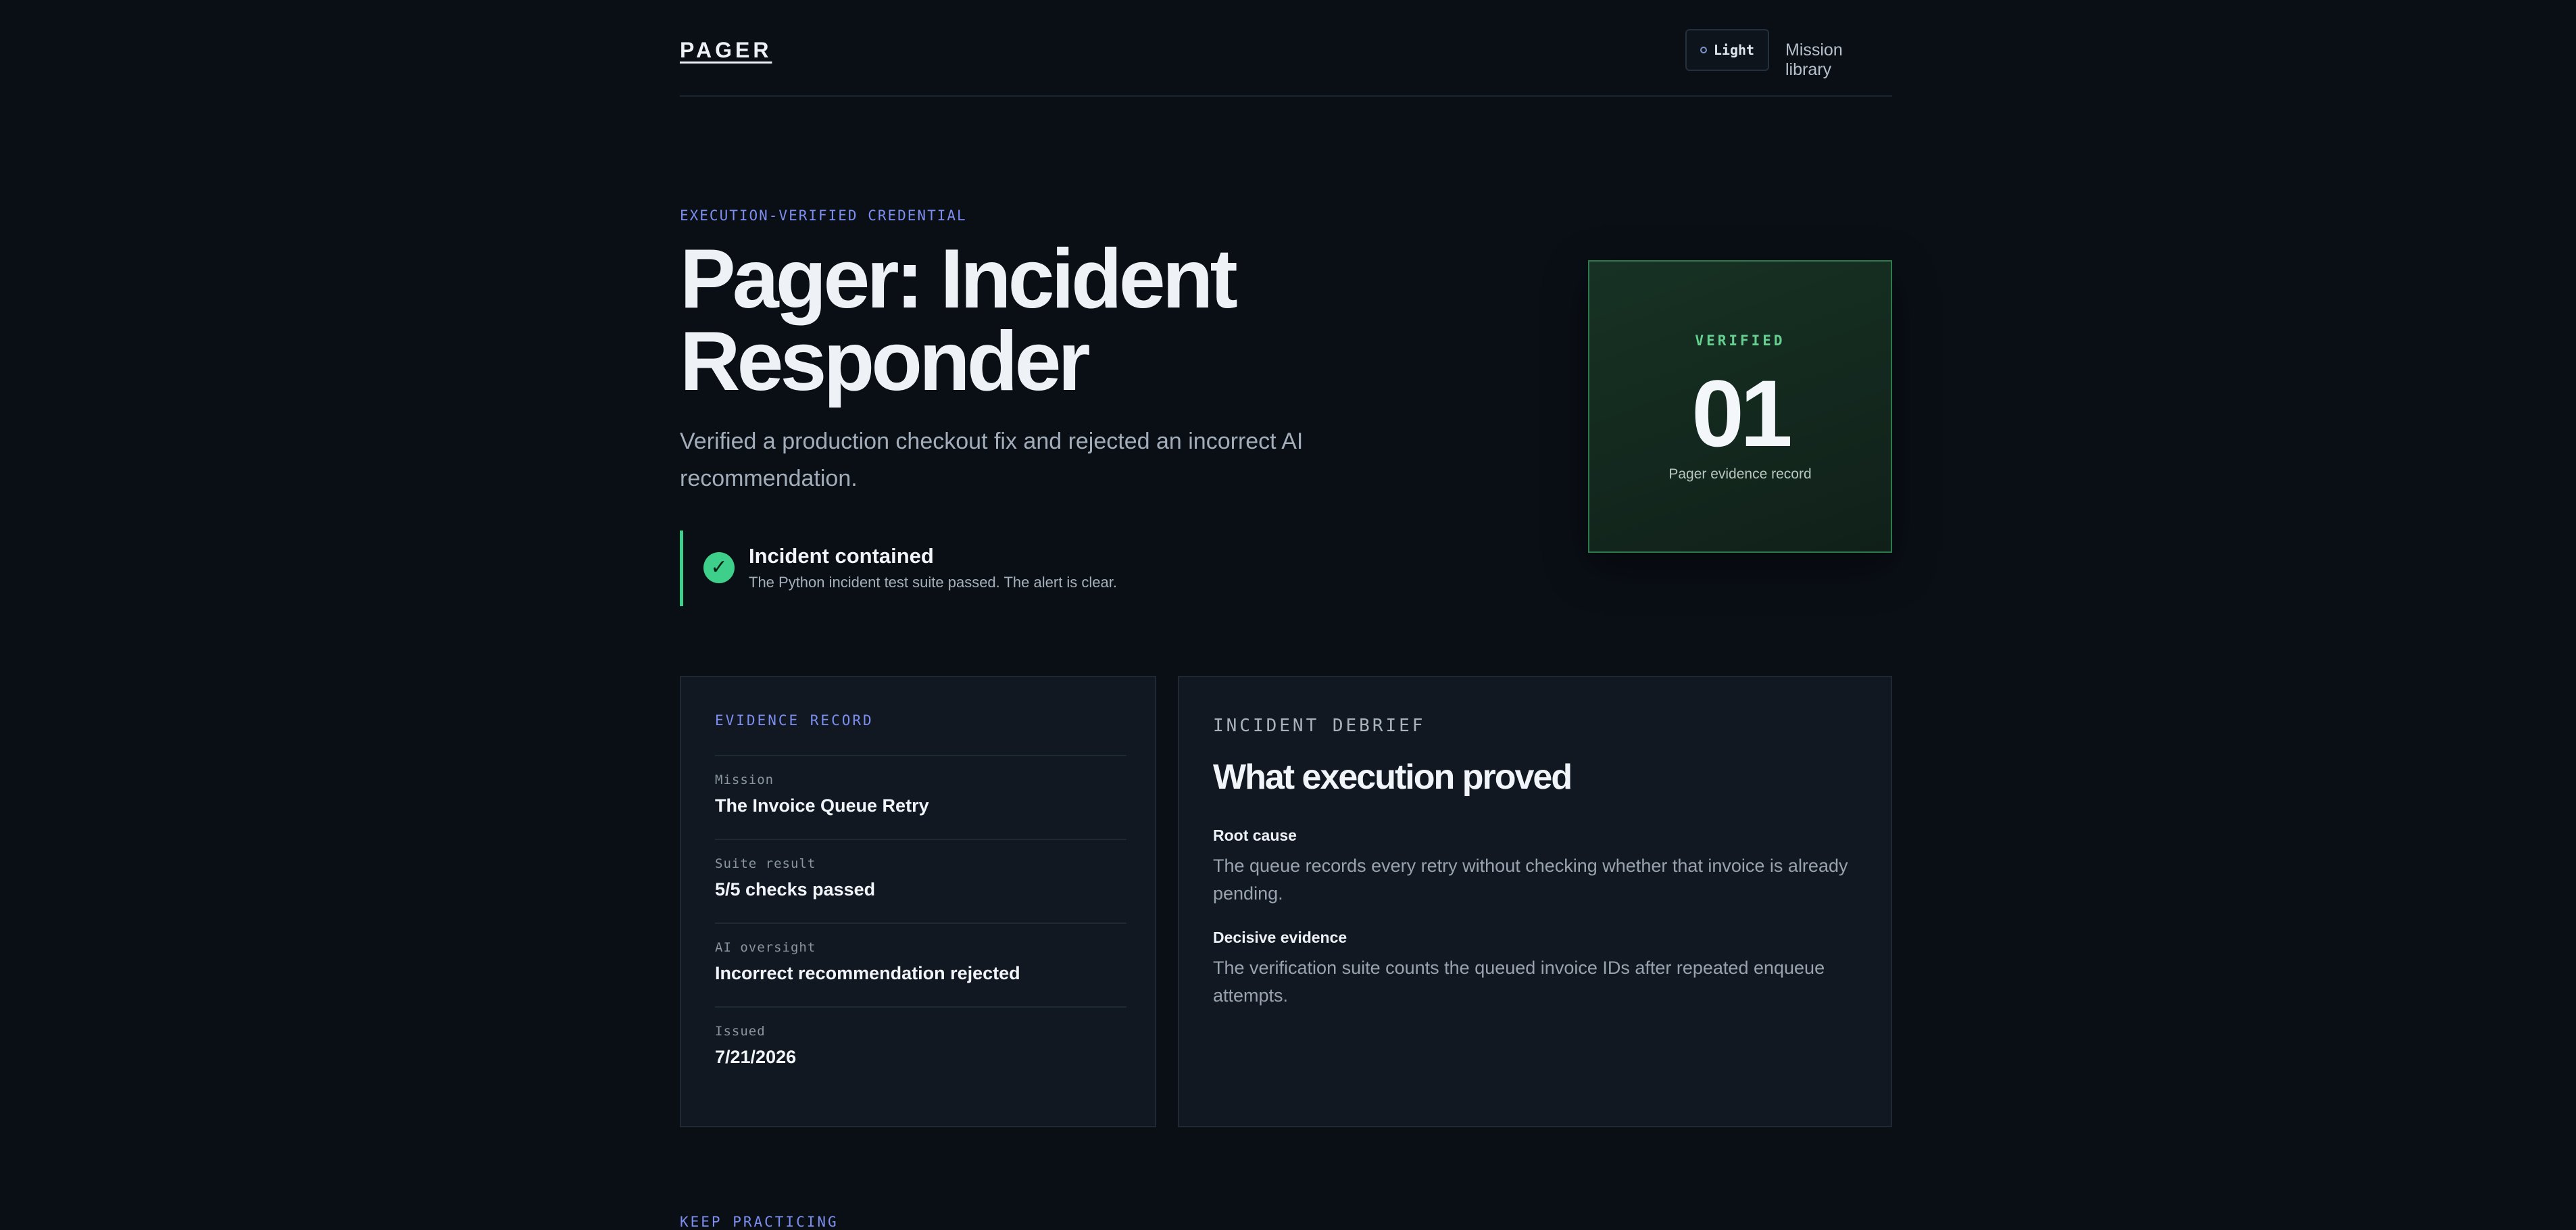  What do you see at coordinates (1734, 50) in the screenshot?
I see `theme-toggle-label: Light` at bounding box center [1734, 50].